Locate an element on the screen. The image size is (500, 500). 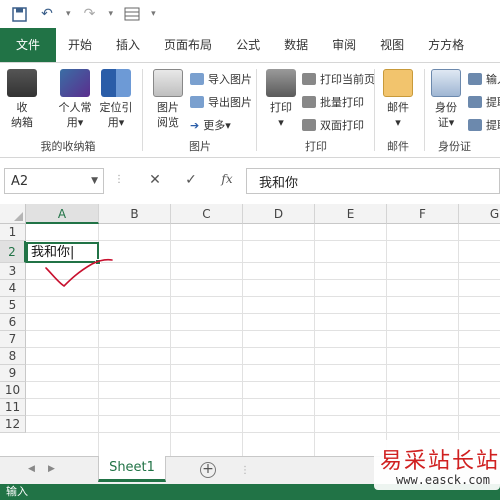
print-button: 打印 ▾ is located at coordinates (281, 99).